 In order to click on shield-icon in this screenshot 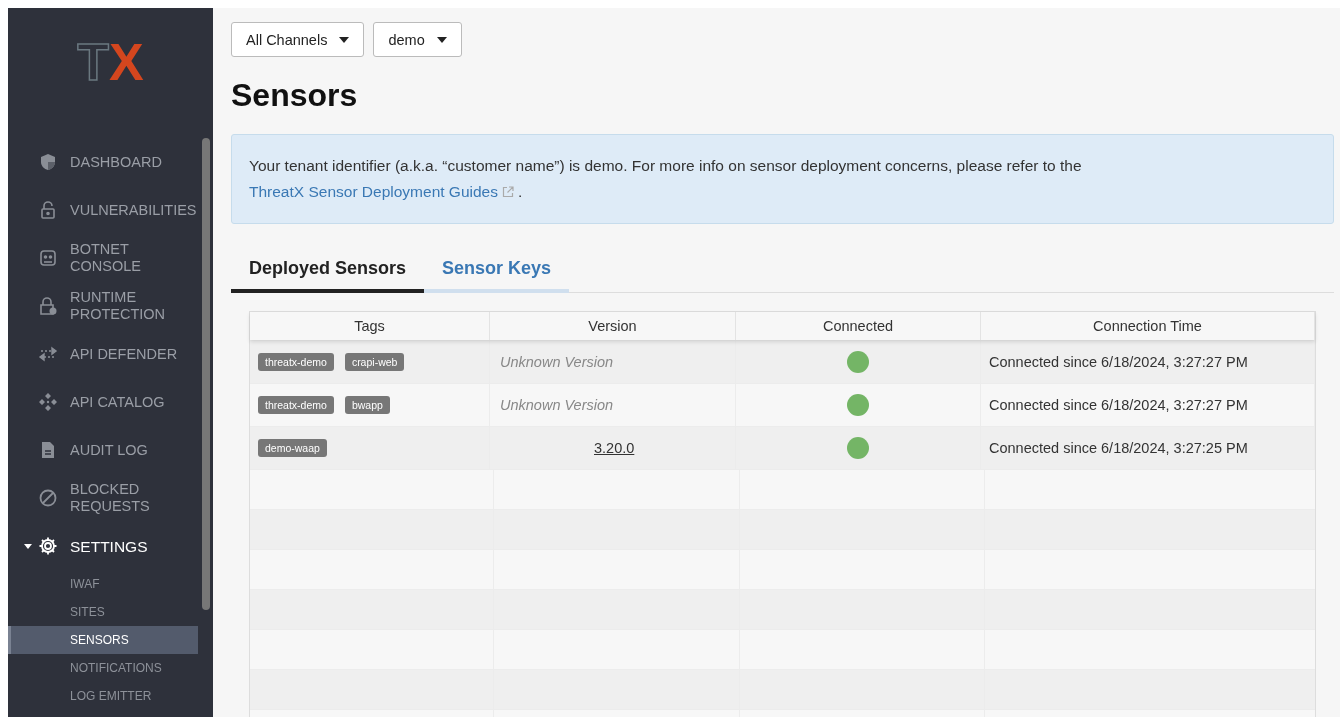, I will do `click(48, 162)`.